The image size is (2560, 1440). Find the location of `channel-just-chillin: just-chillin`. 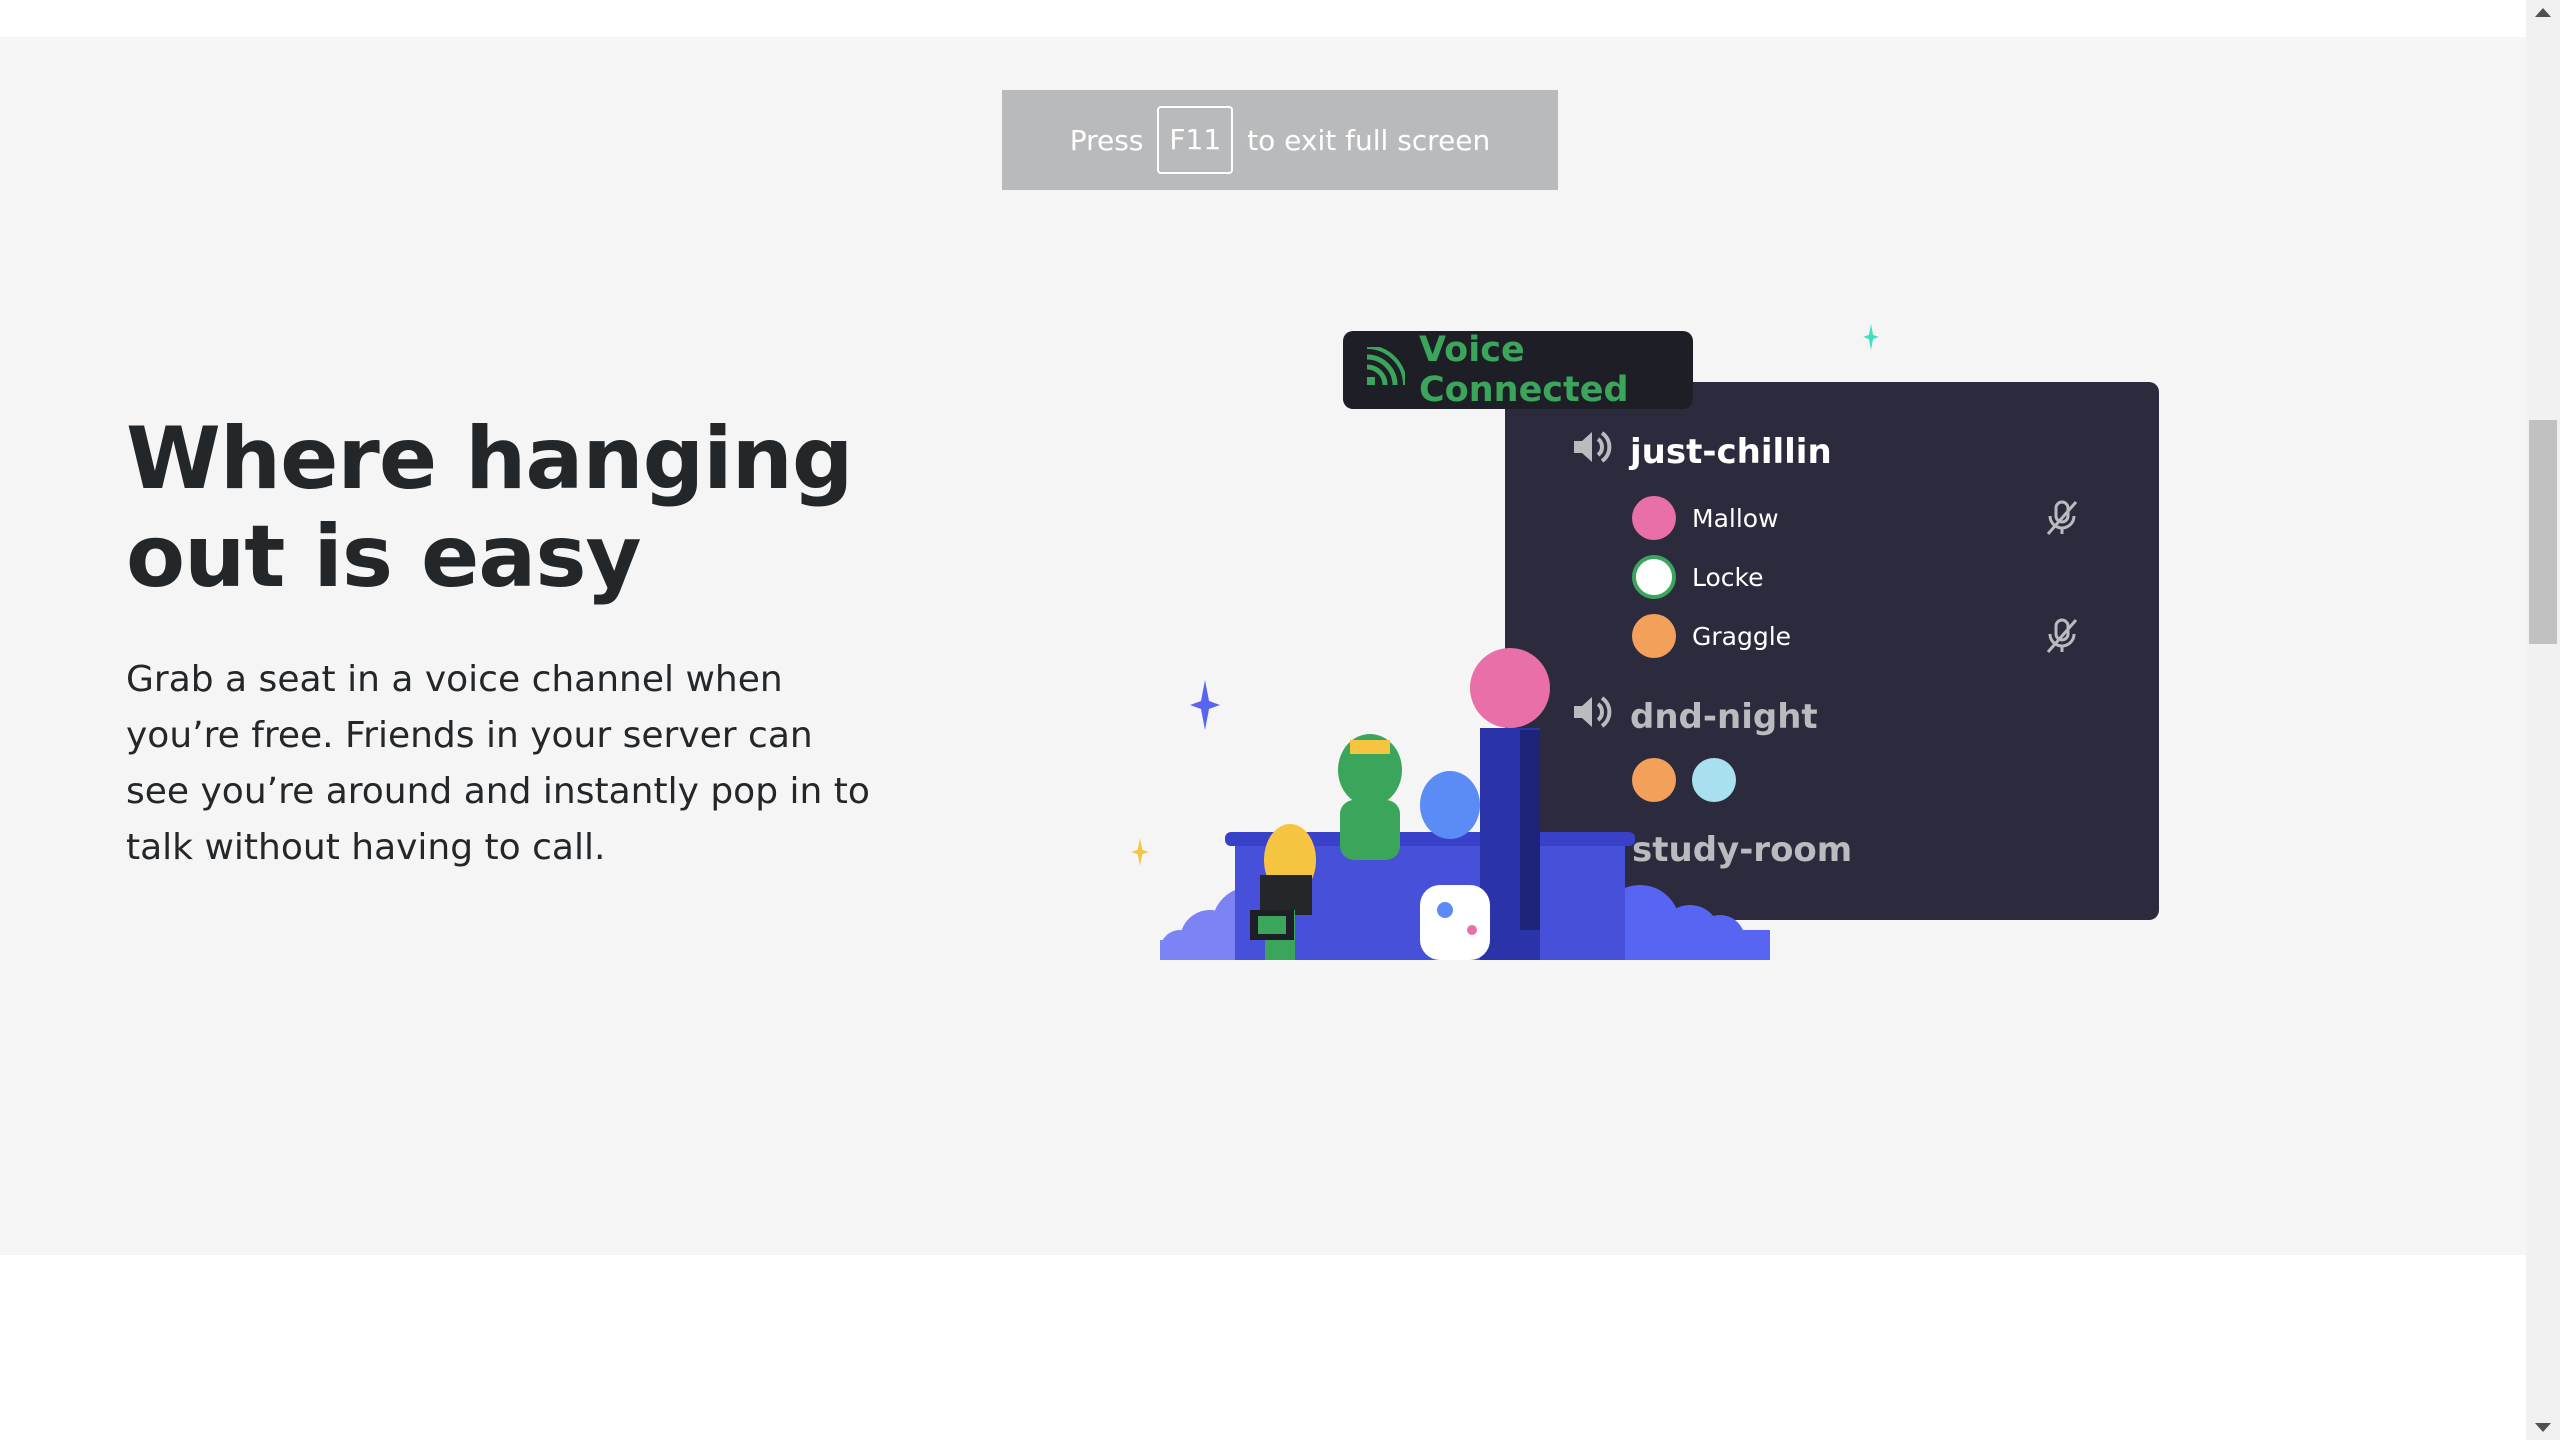

channel-just-chillin: just-chillin is located at coordinates (1701, 451).